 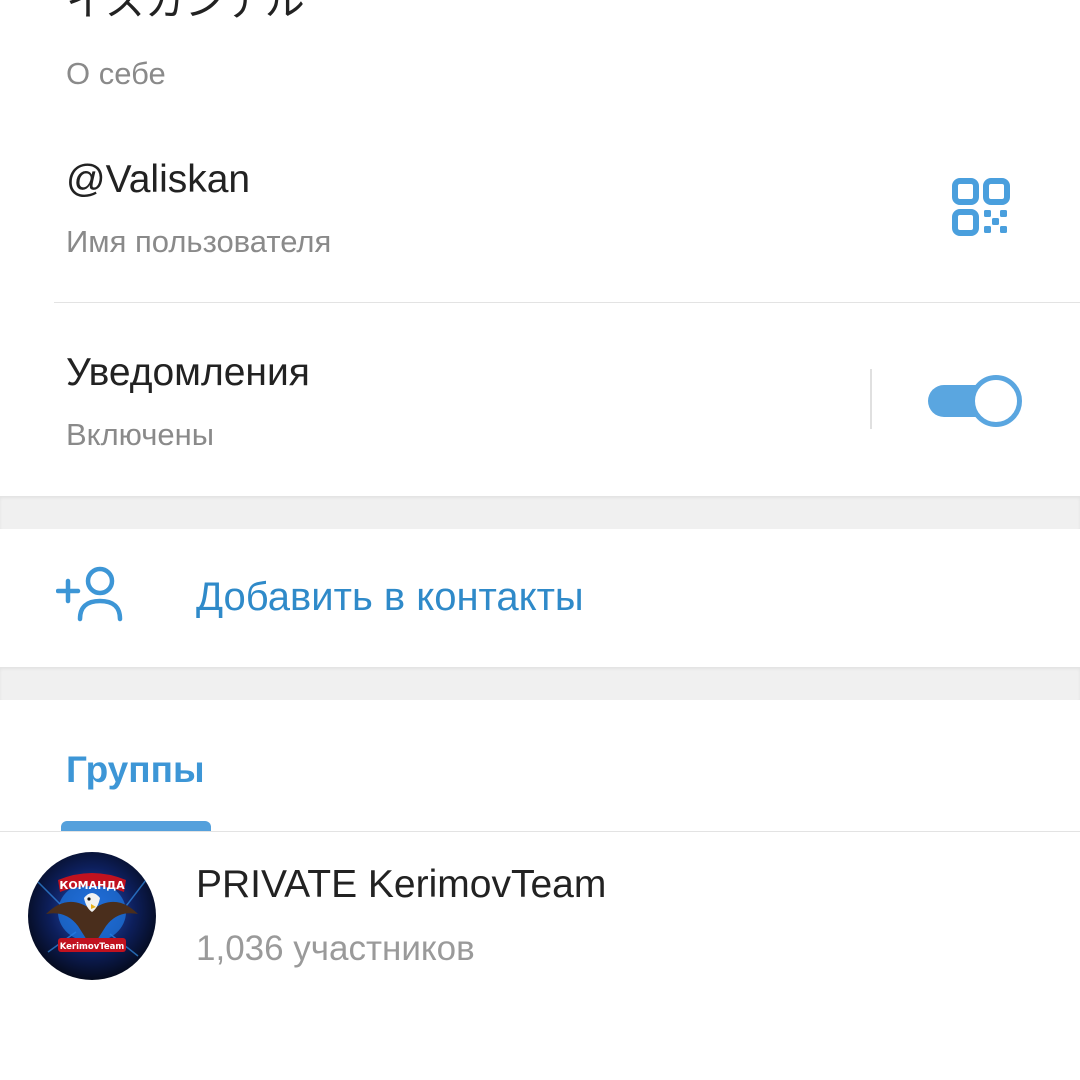 What do you see at coordinates (140, 434) in the screenshot?
I see `notifications-status: Включены` at bounding box center [140, 434].